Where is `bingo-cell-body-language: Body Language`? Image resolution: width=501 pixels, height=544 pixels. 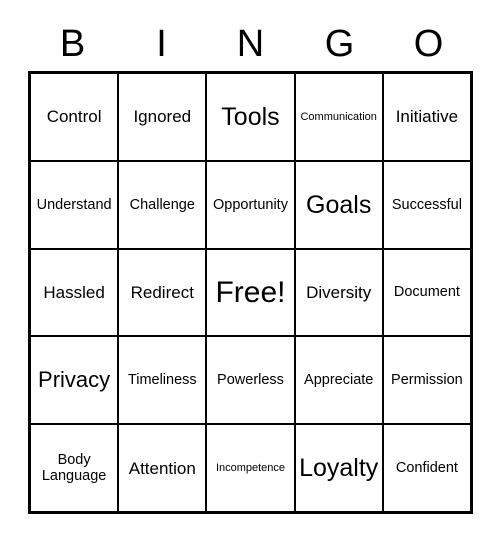
bingo-cell-body-language: Body Language is located at coordinates (74, 468).